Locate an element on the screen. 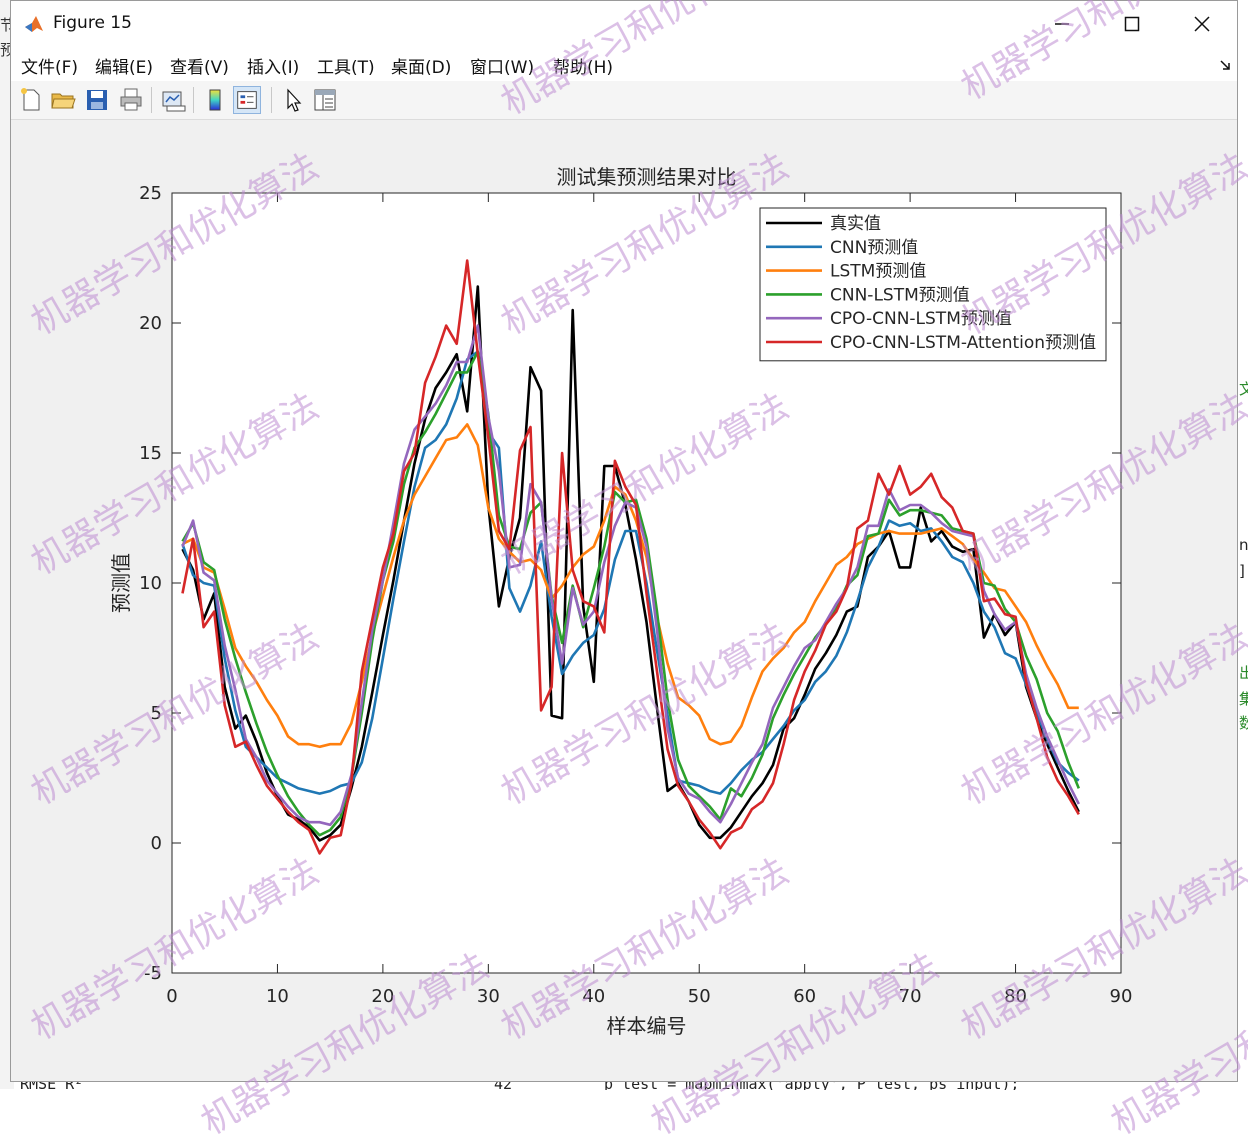  legend-label: CNN预测值 is located at coordinates (874, 248).